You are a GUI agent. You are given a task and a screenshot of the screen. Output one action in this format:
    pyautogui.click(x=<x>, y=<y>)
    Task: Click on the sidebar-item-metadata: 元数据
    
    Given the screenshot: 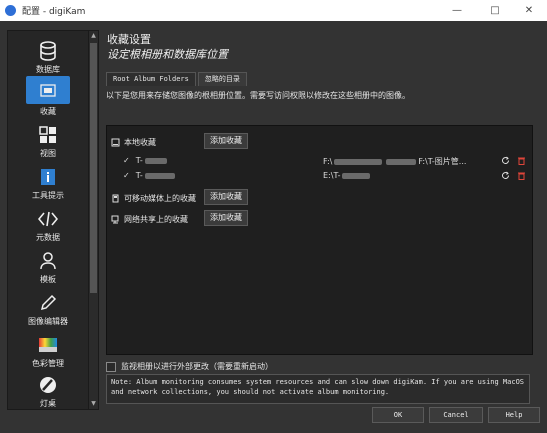 What is the action you would take?
    pyautogui.click(x=48, y=222)
    